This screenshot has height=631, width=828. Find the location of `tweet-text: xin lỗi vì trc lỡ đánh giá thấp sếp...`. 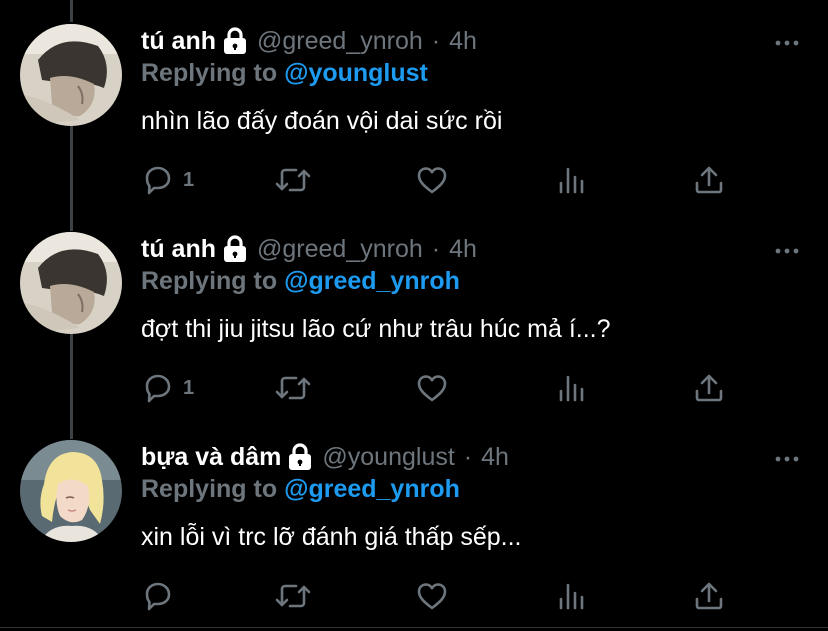

tweet-text: xin lỗi vì trc lỡ đánh giá thấp sếp... is located at coordinates (331, 537).